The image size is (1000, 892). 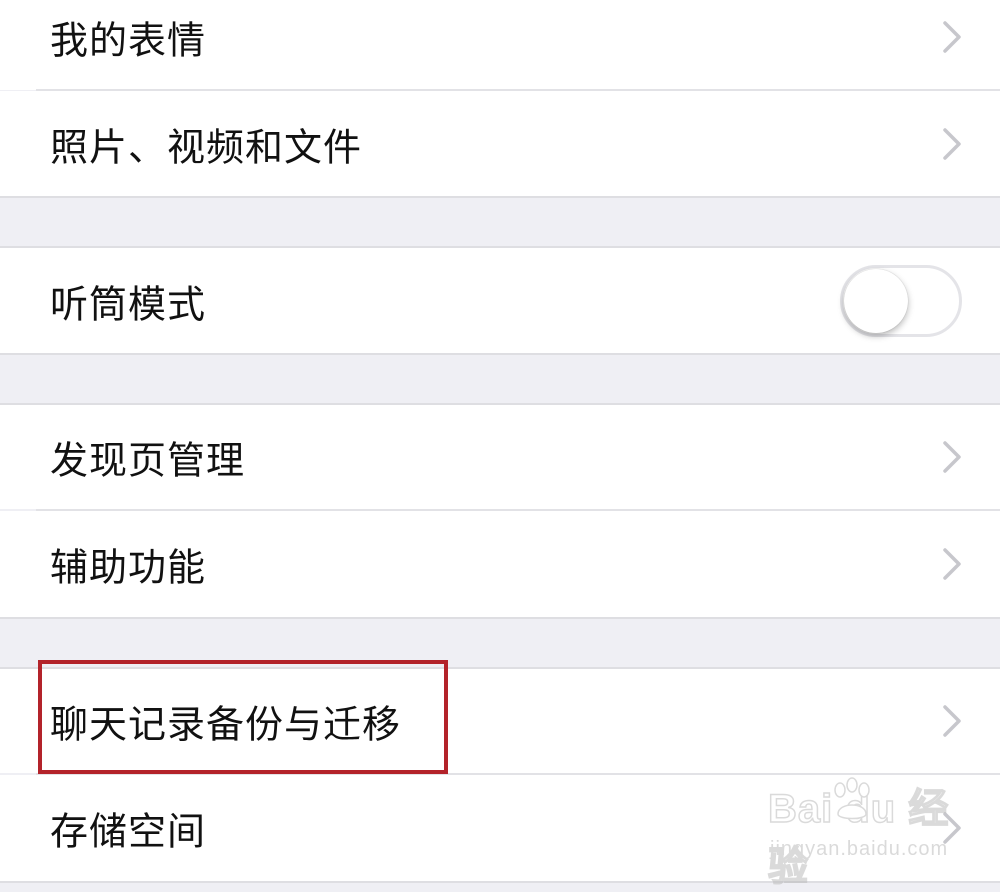 I want to click on settings-row-label: 照片、视频和文件, so click(x=206, y=147).